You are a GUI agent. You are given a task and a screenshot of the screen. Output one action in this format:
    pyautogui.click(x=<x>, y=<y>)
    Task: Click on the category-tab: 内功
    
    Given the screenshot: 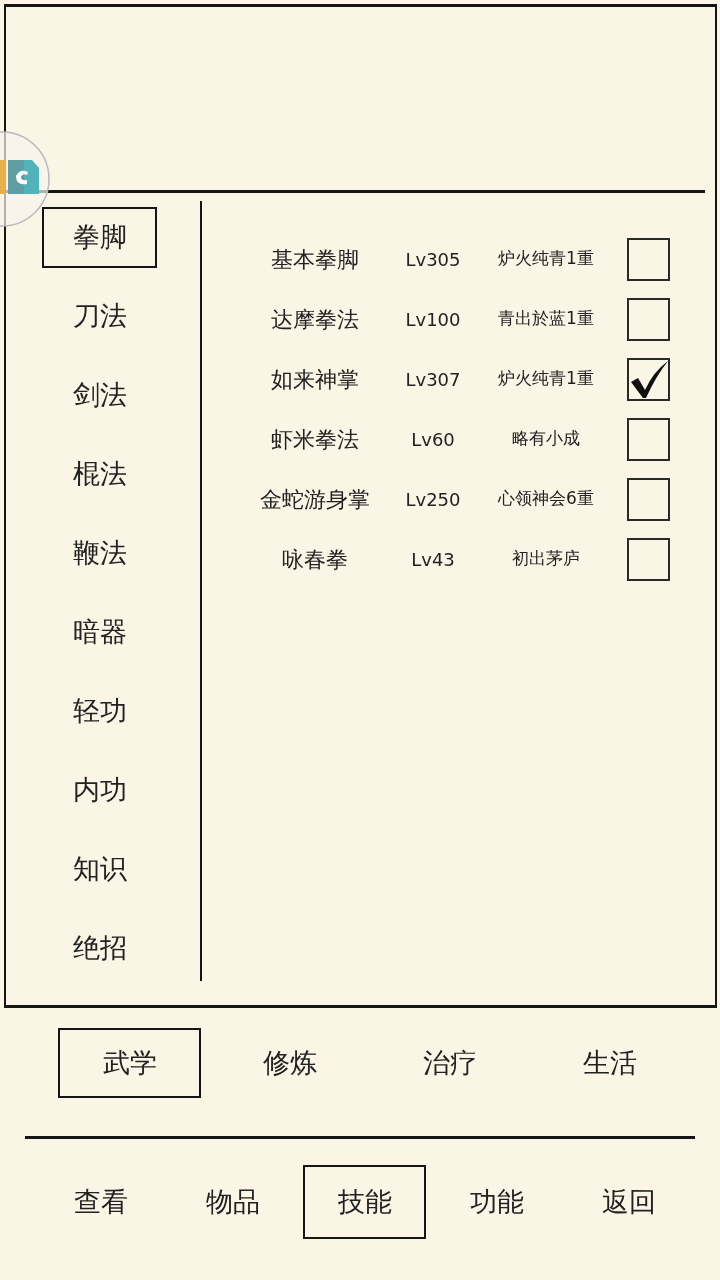 What is the action you would take?
    pyautogui.click(x=99, y=790)
    